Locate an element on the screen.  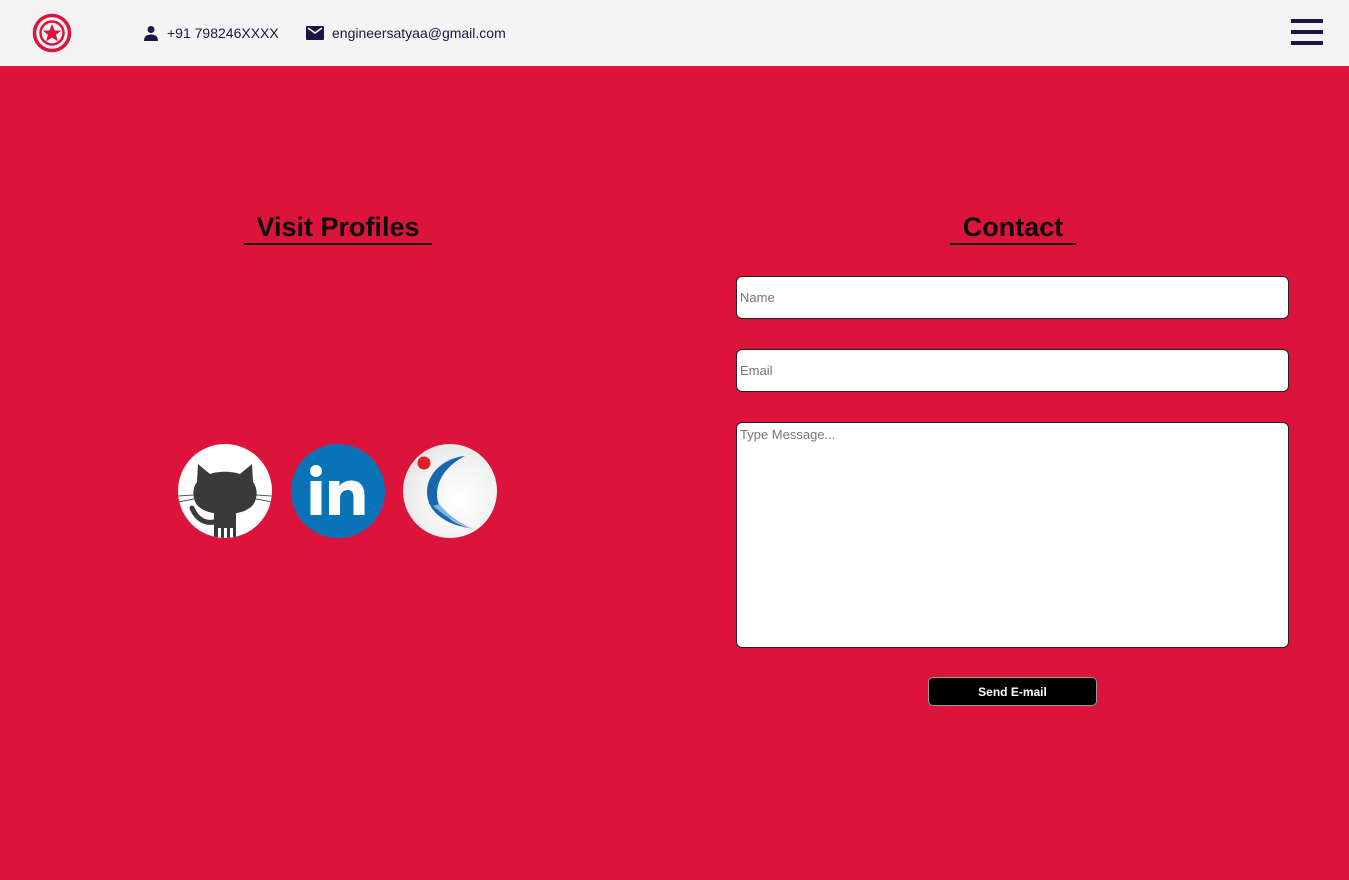
person-icon is located at coordinates (151, 33).